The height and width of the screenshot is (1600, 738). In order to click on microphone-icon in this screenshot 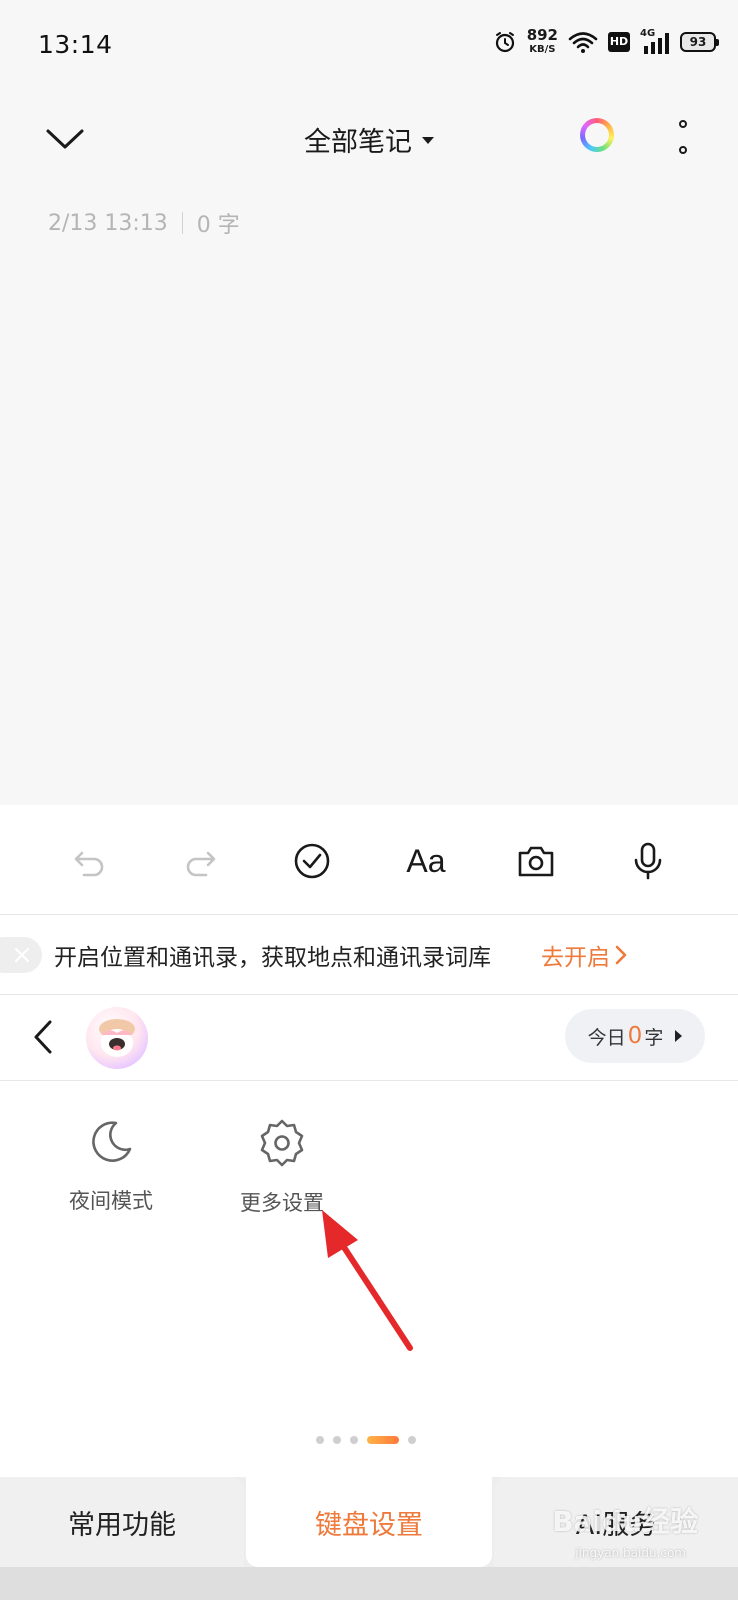, I will do `click(648, 861)`.